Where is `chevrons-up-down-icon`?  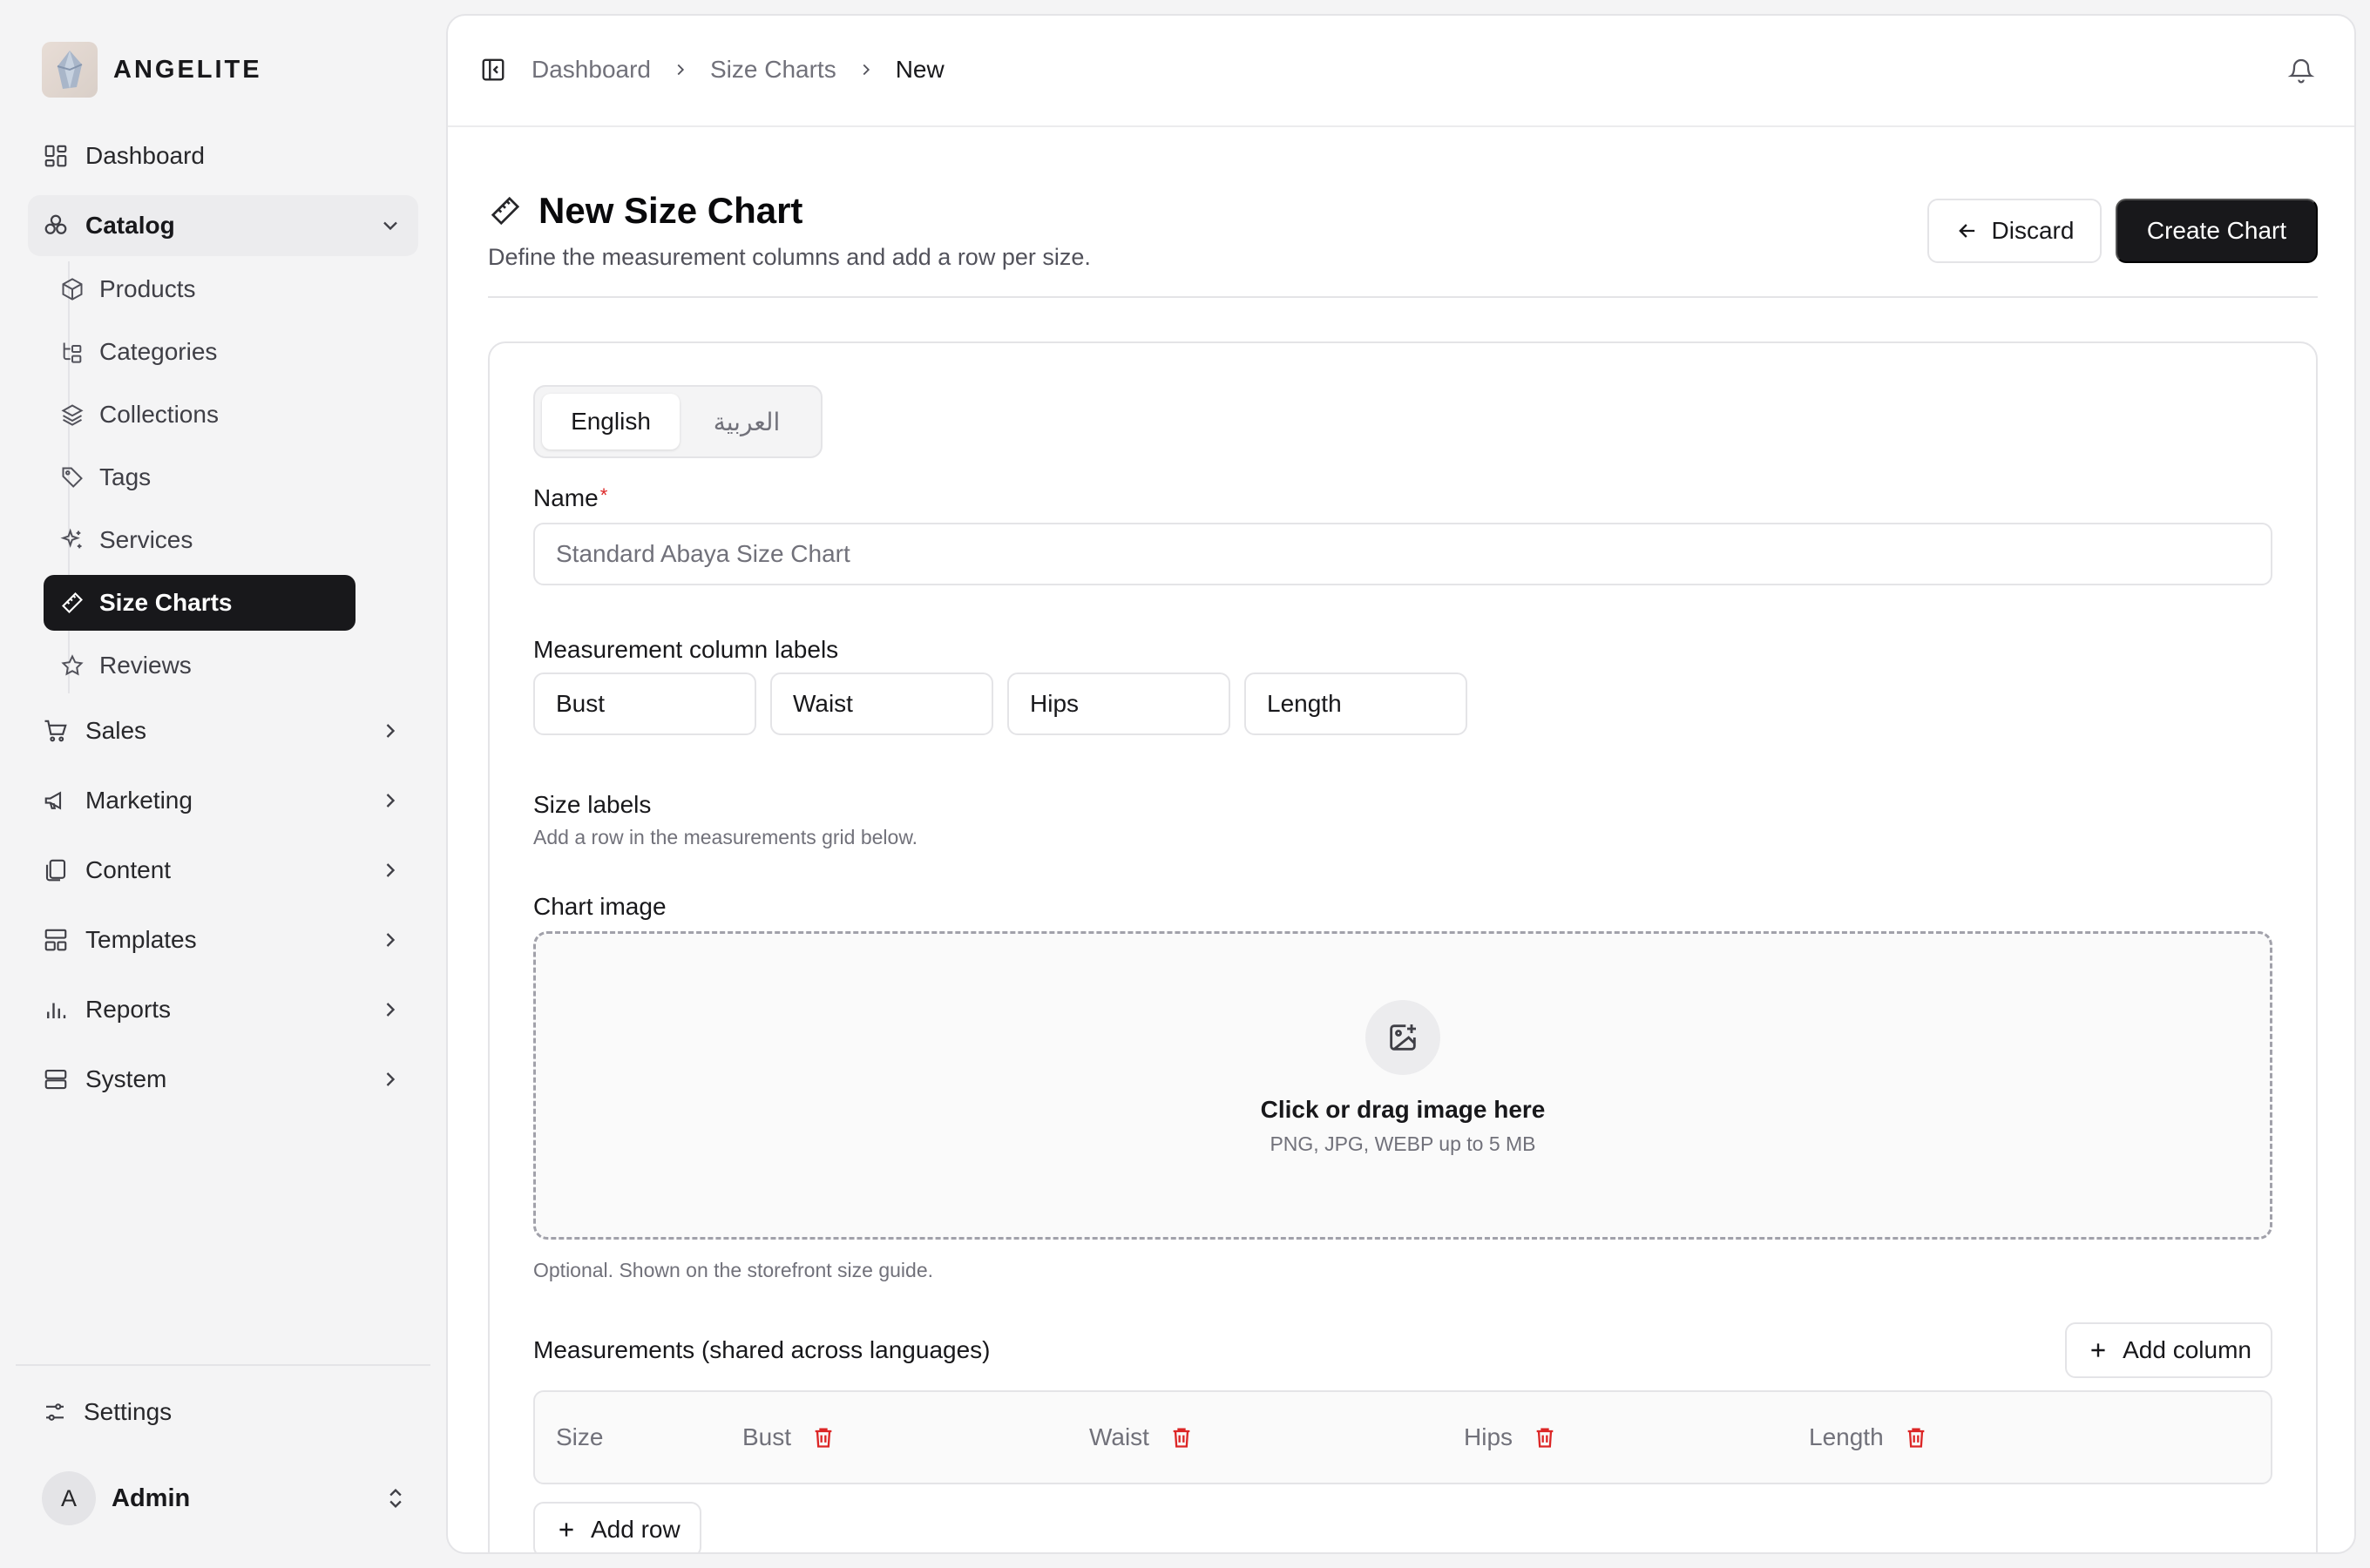
chevrons-up-down-icon is located at coordinates (395, 1498).